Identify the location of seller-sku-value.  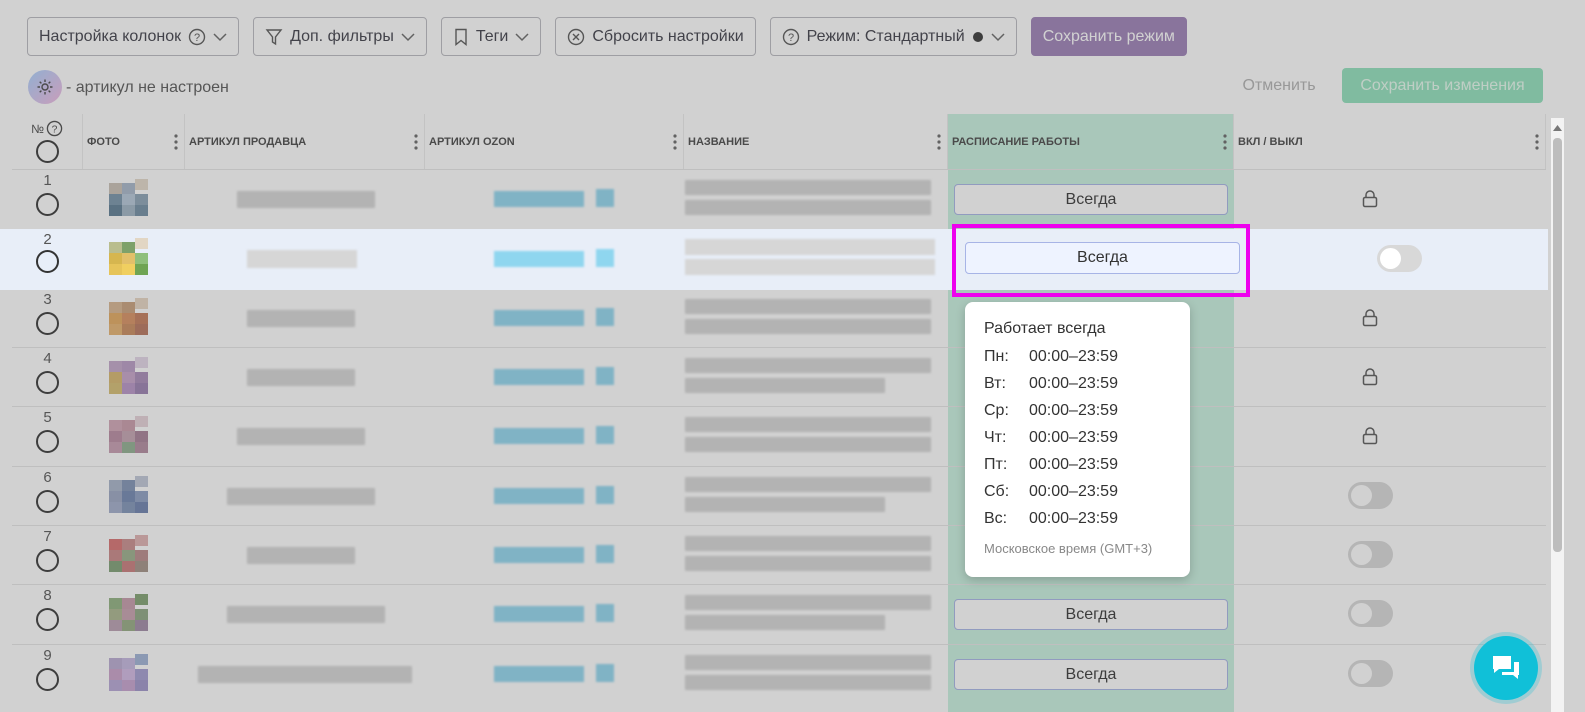
(301, 318).